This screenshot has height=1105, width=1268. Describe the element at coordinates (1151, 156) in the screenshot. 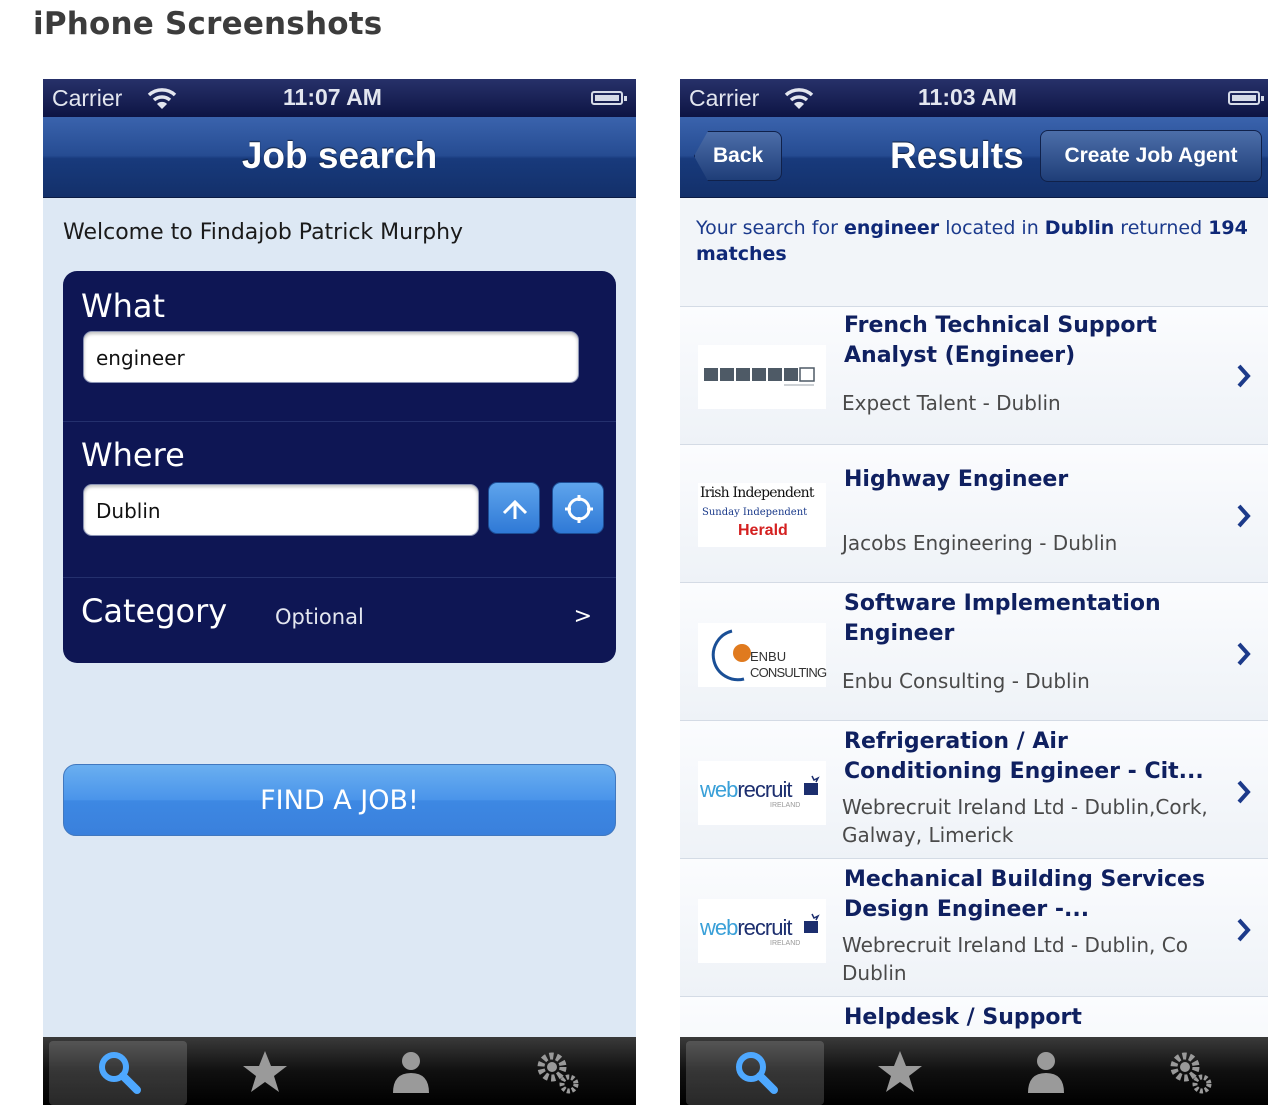

I see `create-job-agent-button: Create Job Agent` at that location.